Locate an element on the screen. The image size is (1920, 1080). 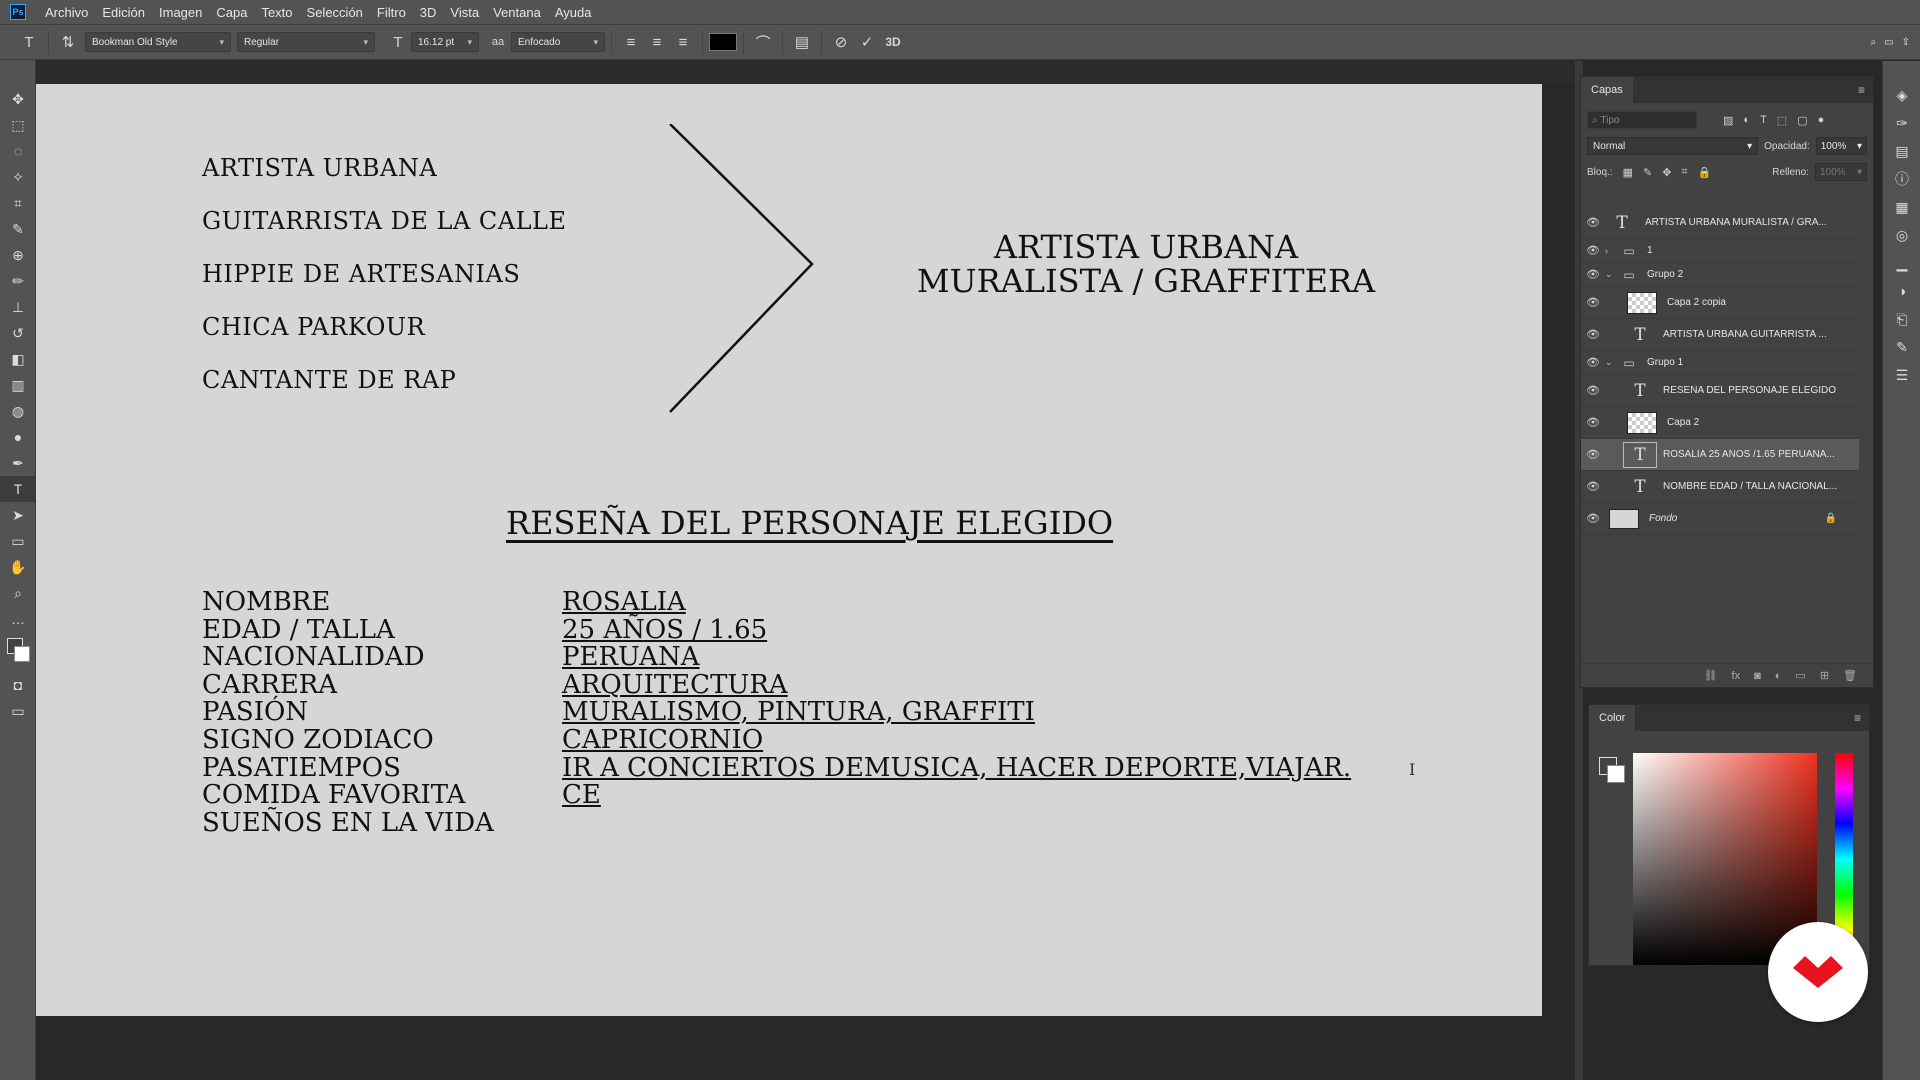
marquee-tool-icon: ⬚ is located at coordinates (18, 125).